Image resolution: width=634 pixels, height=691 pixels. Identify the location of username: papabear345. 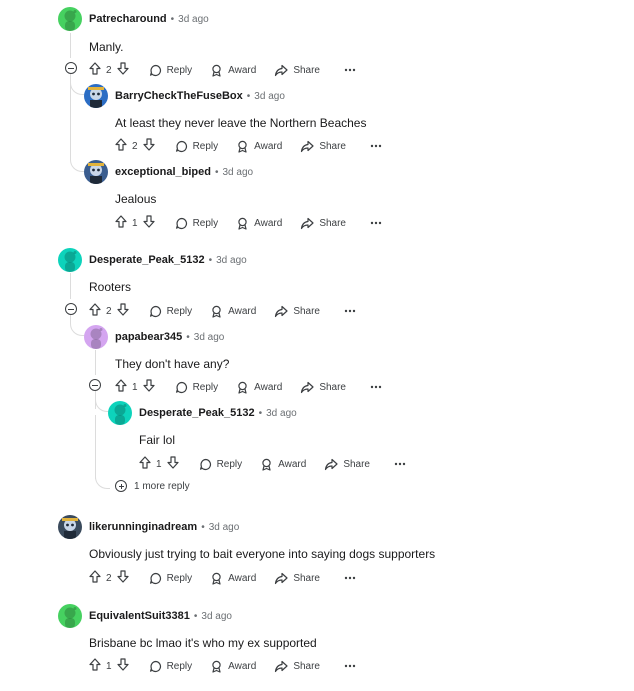
(148, 337).